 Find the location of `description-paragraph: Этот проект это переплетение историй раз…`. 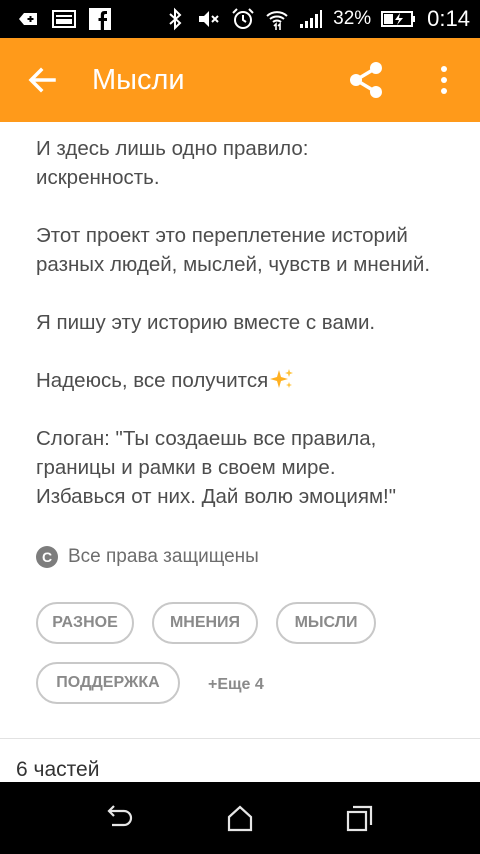

description-paragraph: Этот проект это переплетение историй раз… is located at coordinates (233, 250).